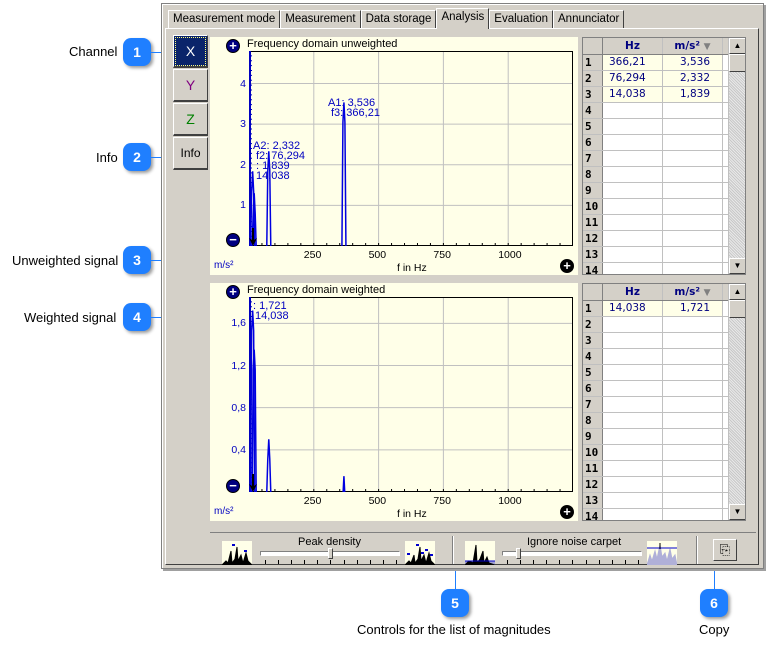 The image size is (769, 652). What do you see at coordinates (589, 19) in the screenshot?
I see `tab-annunciator: Annunciator` at bounding box center [589, 19].